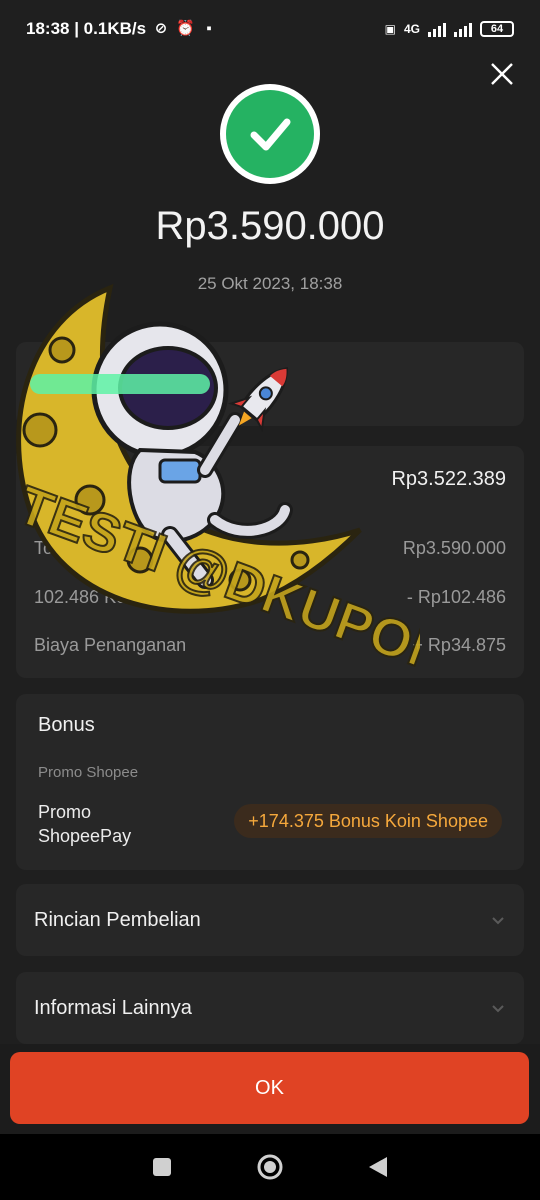 Image resolution: width=540 pixels, height=1200 pixels. What do you see at coordinates (110, 479) in the screenshot?
I see `paid-label: Kamu Membayar` at bounding box center [110, 479].